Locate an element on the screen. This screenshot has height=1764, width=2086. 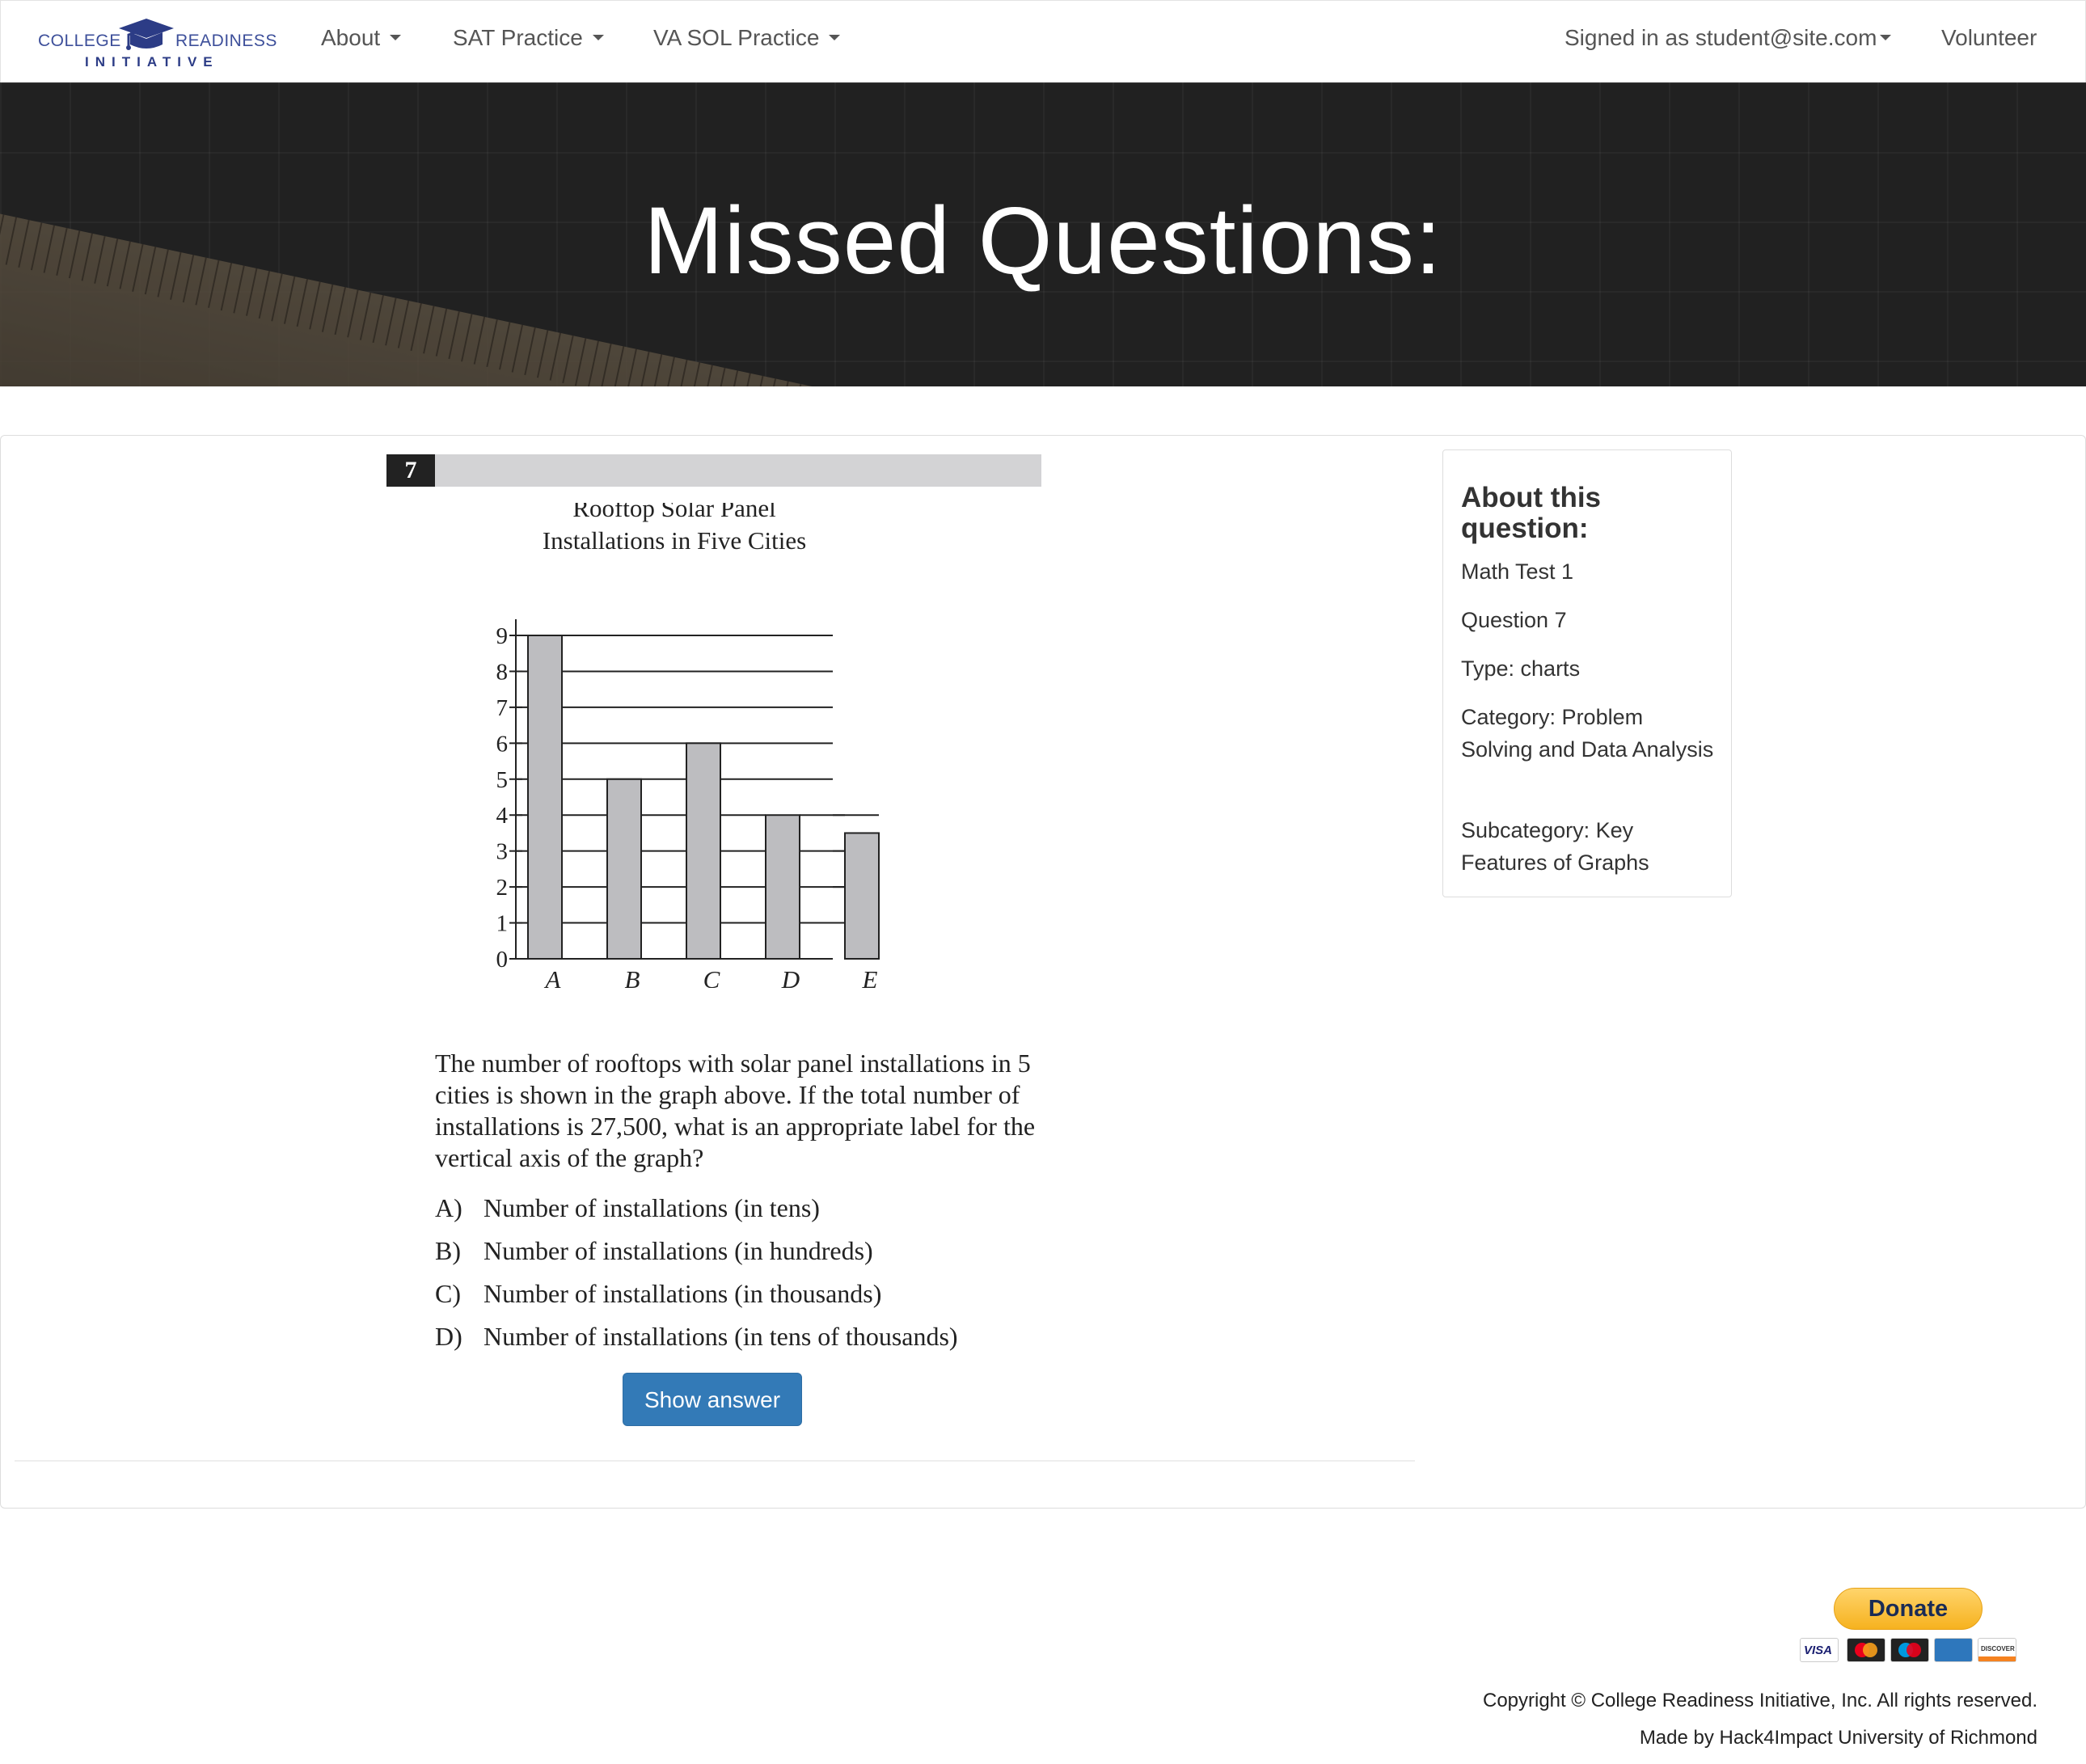
chart-y-tick-label: 4 is located at coordinates (503, 816).